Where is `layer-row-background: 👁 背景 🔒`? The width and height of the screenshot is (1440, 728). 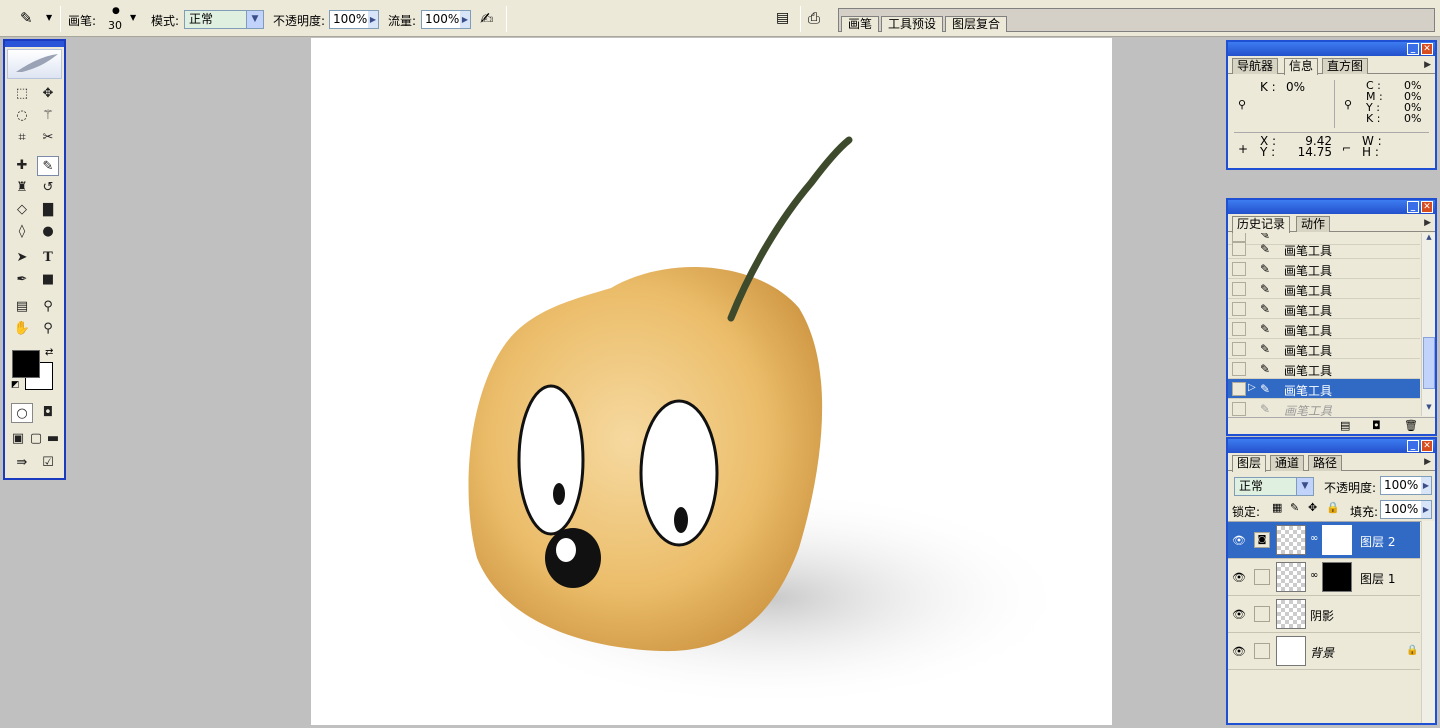 layer-row-background: 👁 背景 🔒 is located at coordinates (1324, 651).